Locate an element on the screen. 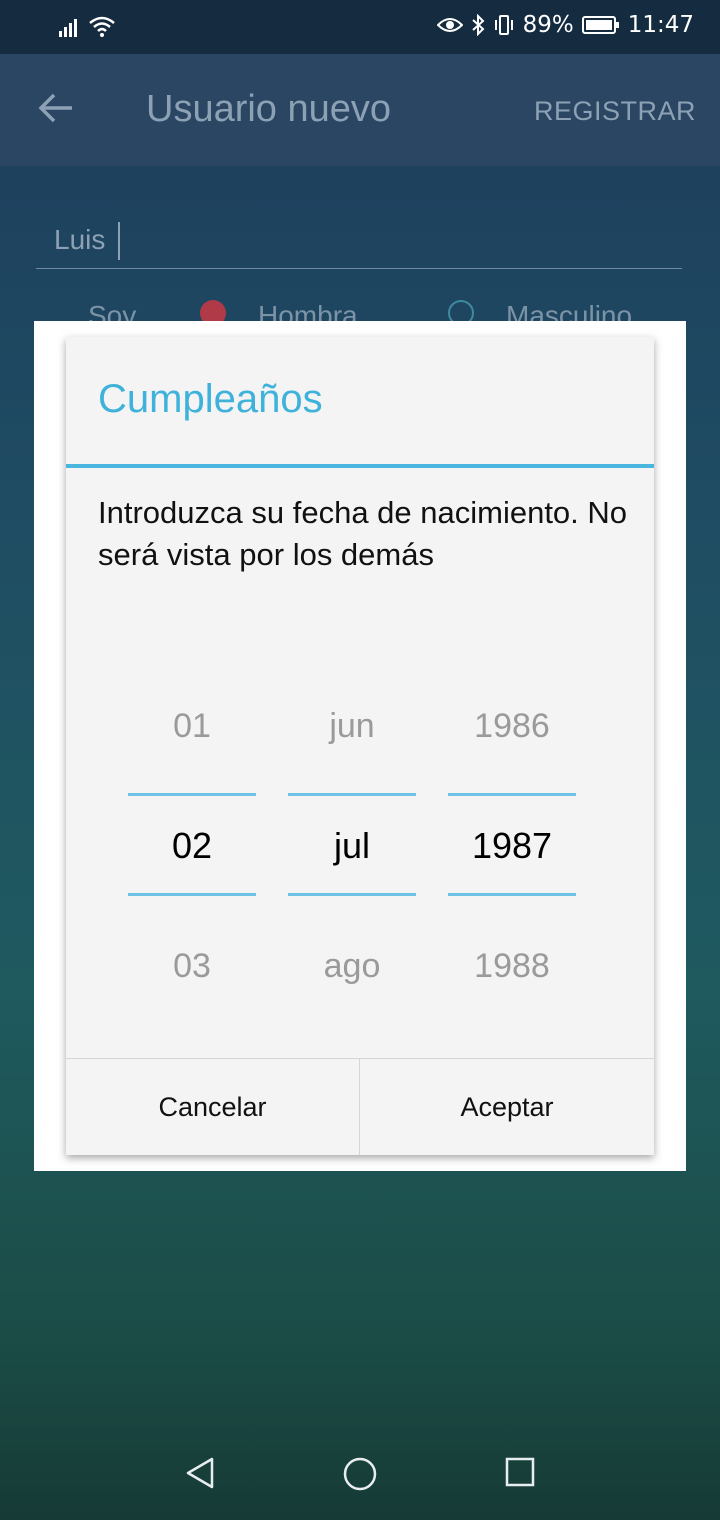  day-picker: 01 02 03 is located at coordinates (192, 842).